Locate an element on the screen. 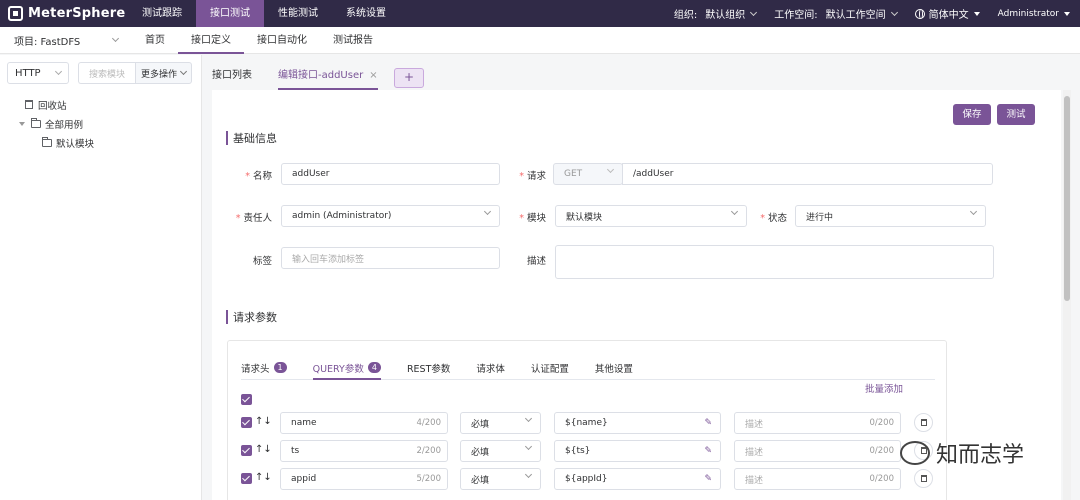 This screenshot has width=1080, height=500. tab-other-settings: 其他设置 is located at coordinates (614, 370).